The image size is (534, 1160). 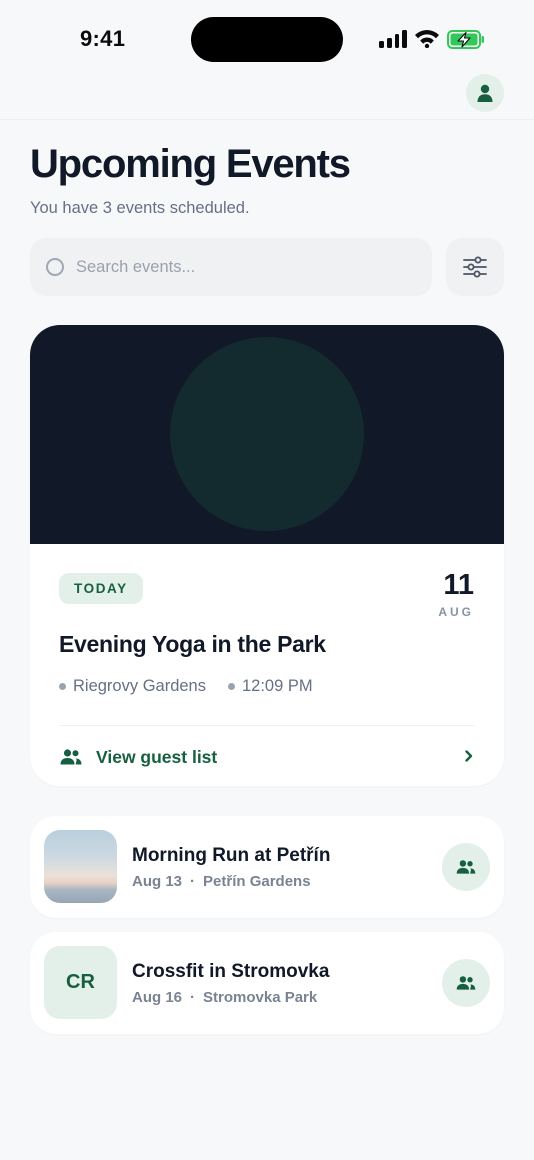 I want to click on search-icon, so click(x=55, y=267).